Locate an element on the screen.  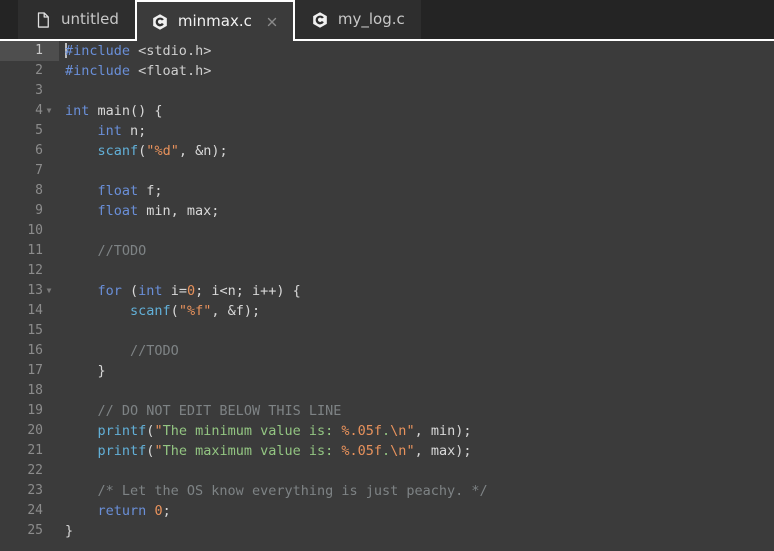
code-line-19: // DO NOT EDIT BELOW THIS LINE is located at coordinates (416, 411).